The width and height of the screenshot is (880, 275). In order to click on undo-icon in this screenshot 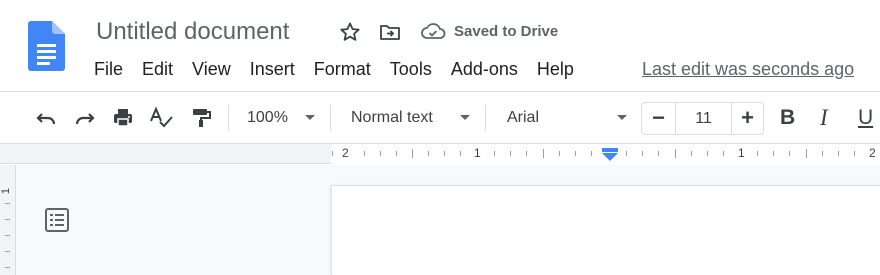, I will do `click(46, 119)`.